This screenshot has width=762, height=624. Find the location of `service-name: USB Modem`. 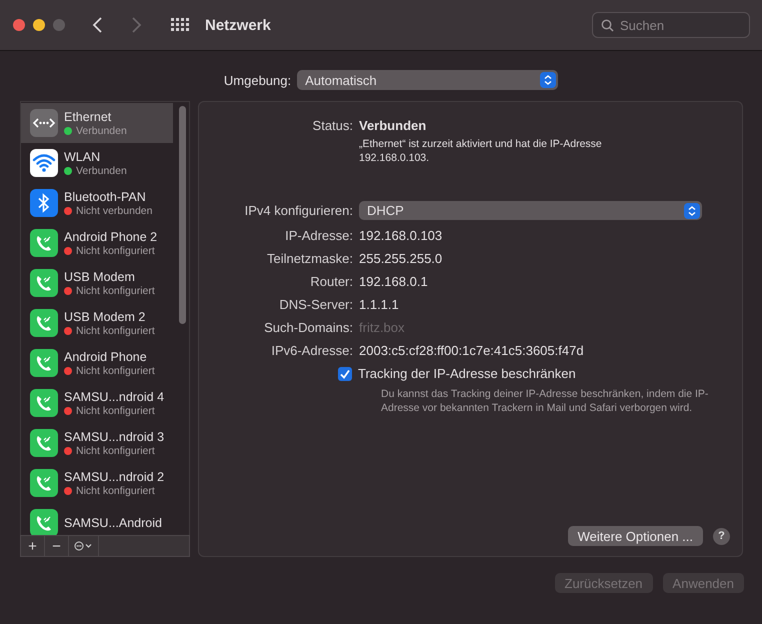

service-name: USB Modem is located at coordinates (100, 277).